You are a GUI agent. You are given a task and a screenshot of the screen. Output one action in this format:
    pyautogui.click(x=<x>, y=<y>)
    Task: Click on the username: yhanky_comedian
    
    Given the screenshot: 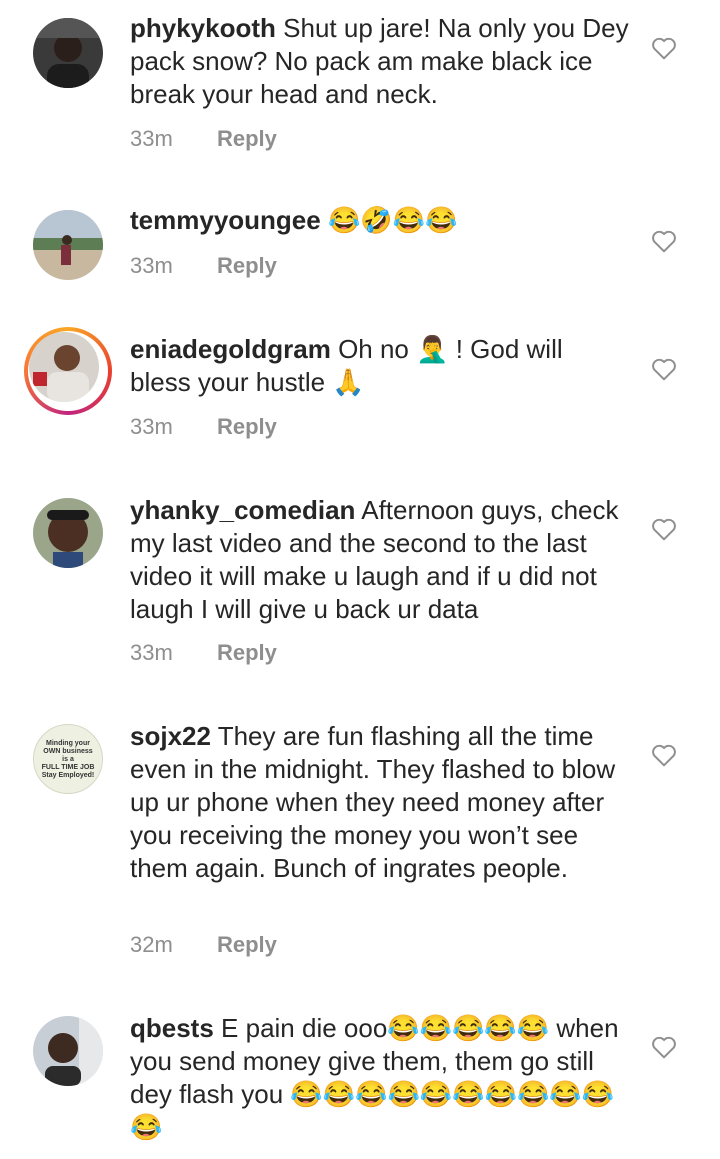 What is the action you would take?
    pyautogui.click(x=242, y=510)
    